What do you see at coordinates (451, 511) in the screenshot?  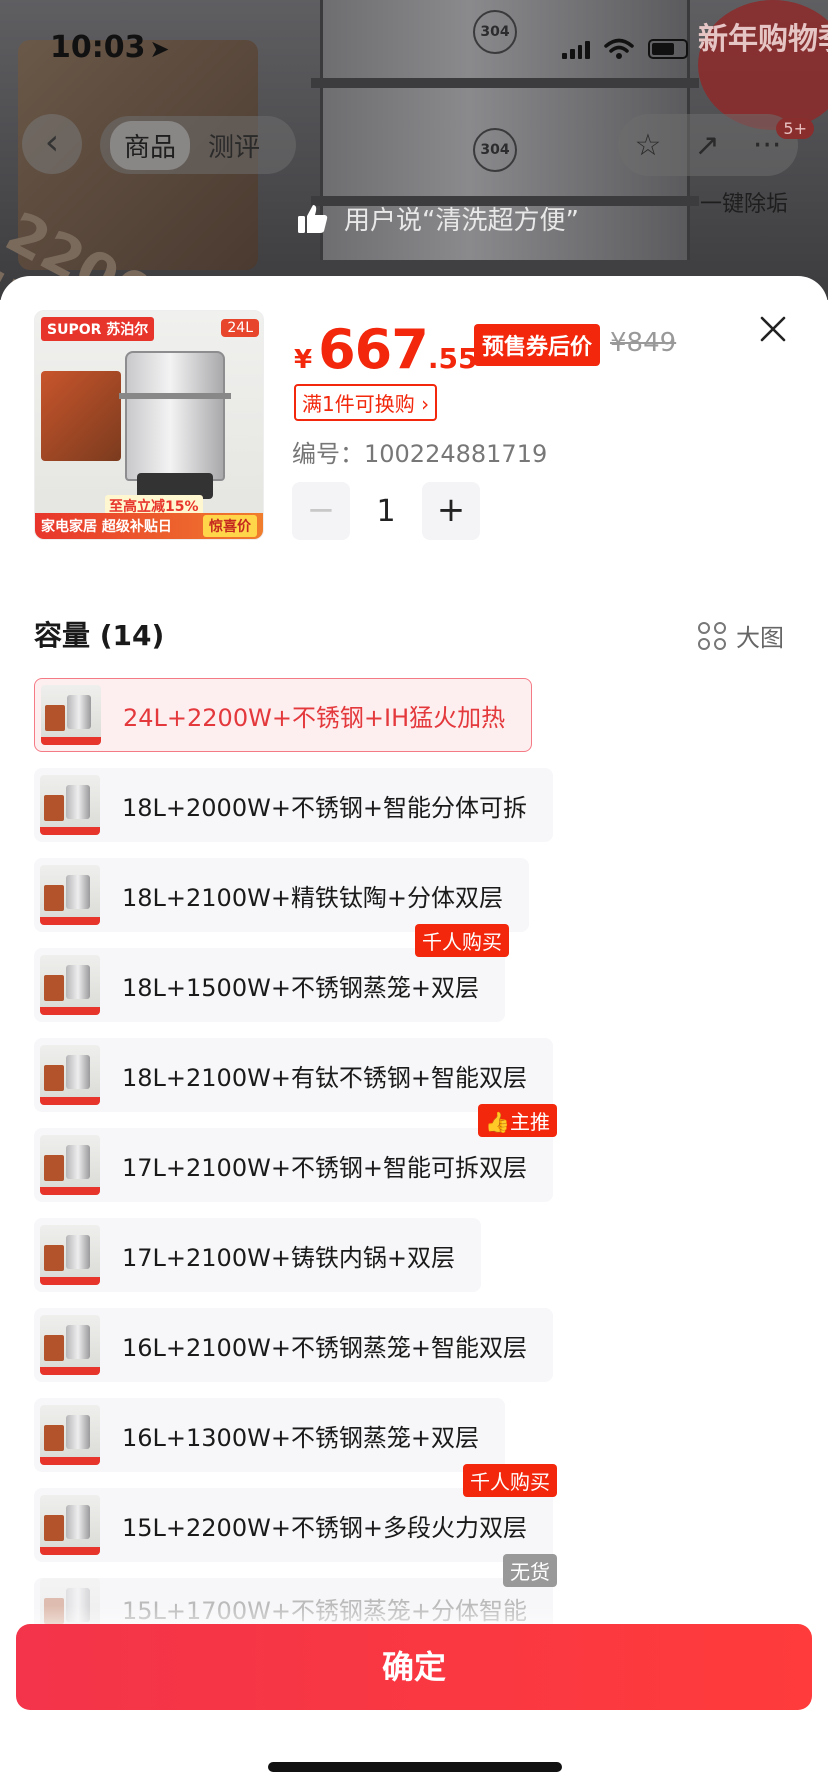 I see `increase-button: +` at bounding box center [451, 511].